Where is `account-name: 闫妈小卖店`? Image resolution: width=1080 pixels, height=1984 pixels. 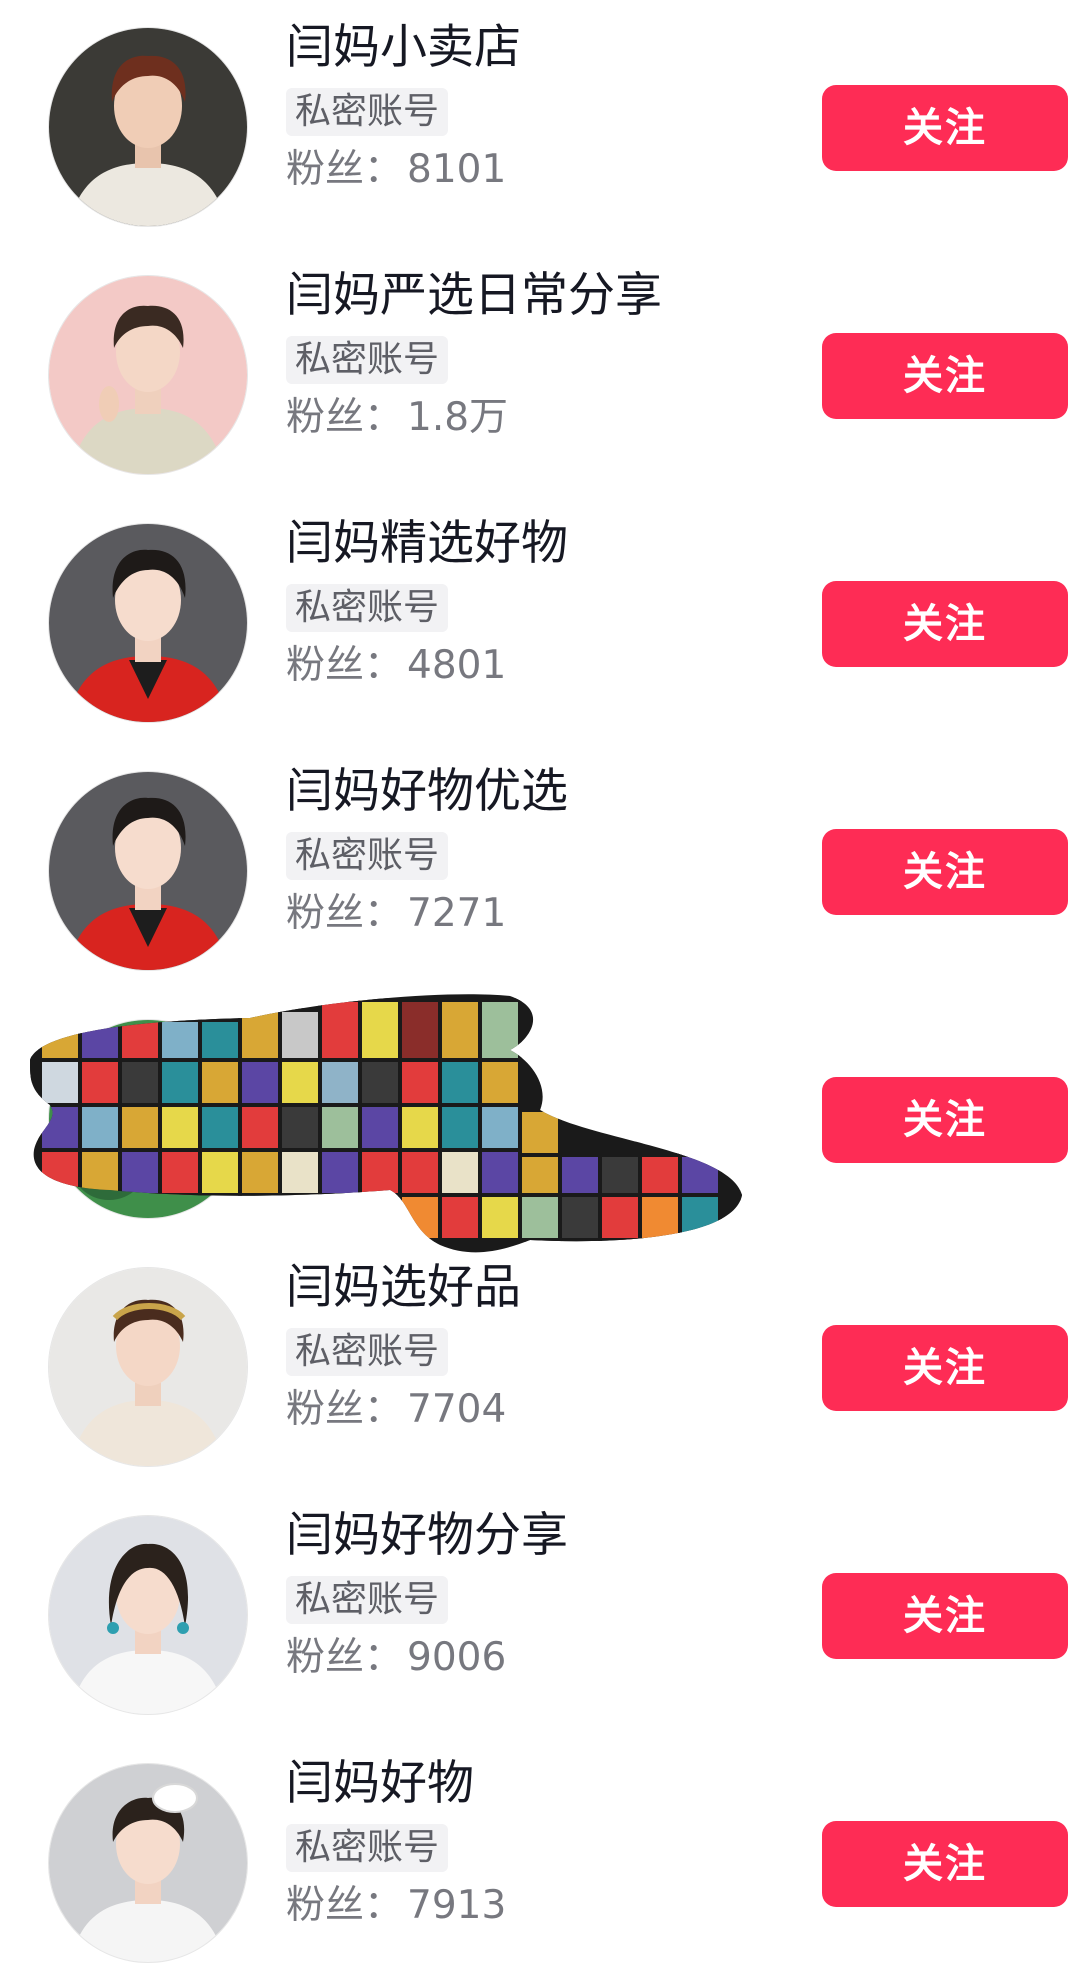 account-name: 闫妈小卖店 is located at coordinates (546, 48).